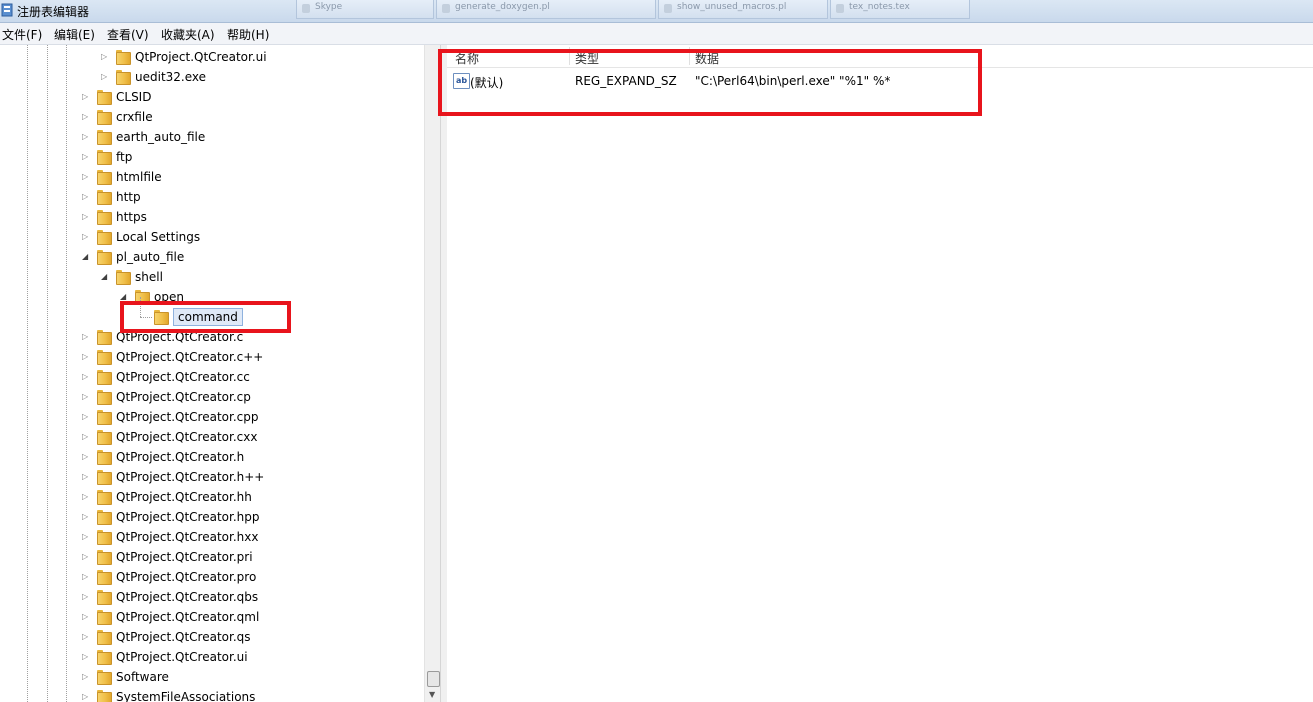 The height and width of the screenshot is (702, 1313). Describe the element at coordinates (210, 557) in the screenshot. I see `tree-node: ▷ QtProject.QtCreator.pri` at that location.